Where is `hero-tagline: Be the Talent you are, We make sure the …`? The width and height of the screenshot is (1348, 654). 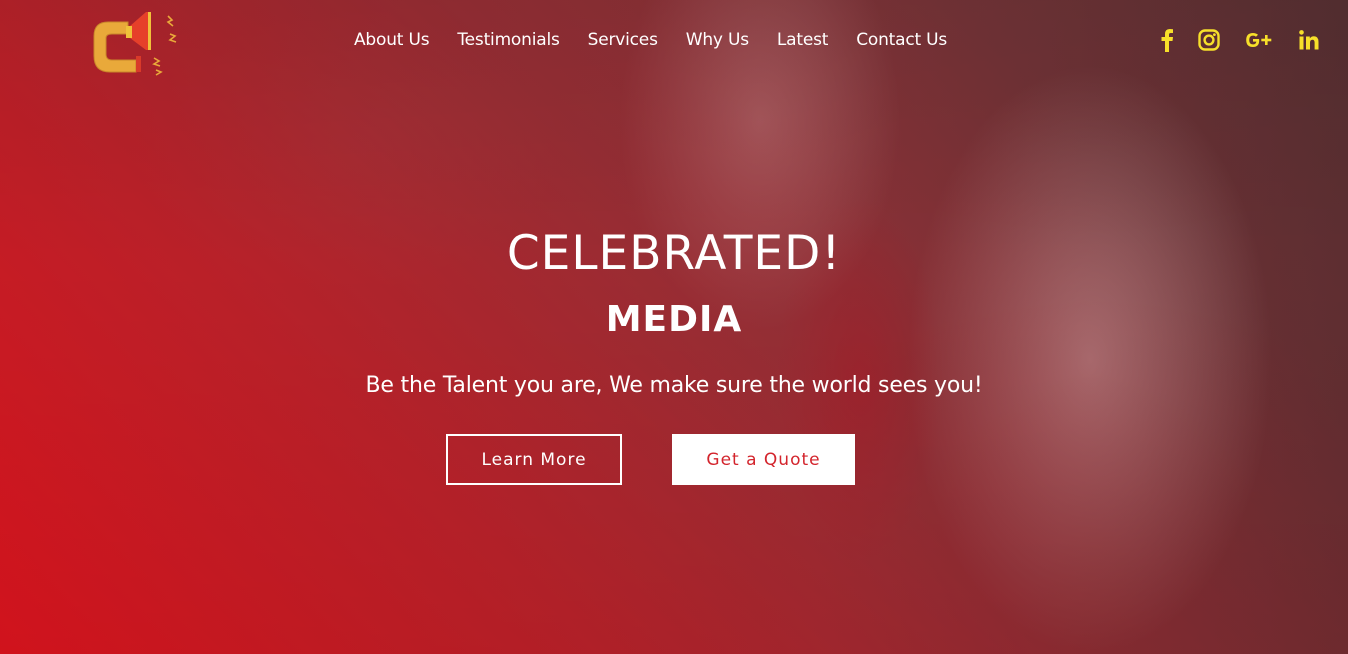 hero-tagline: Be the Talent you are, We make sure the … is located at coordinates (674, 385).